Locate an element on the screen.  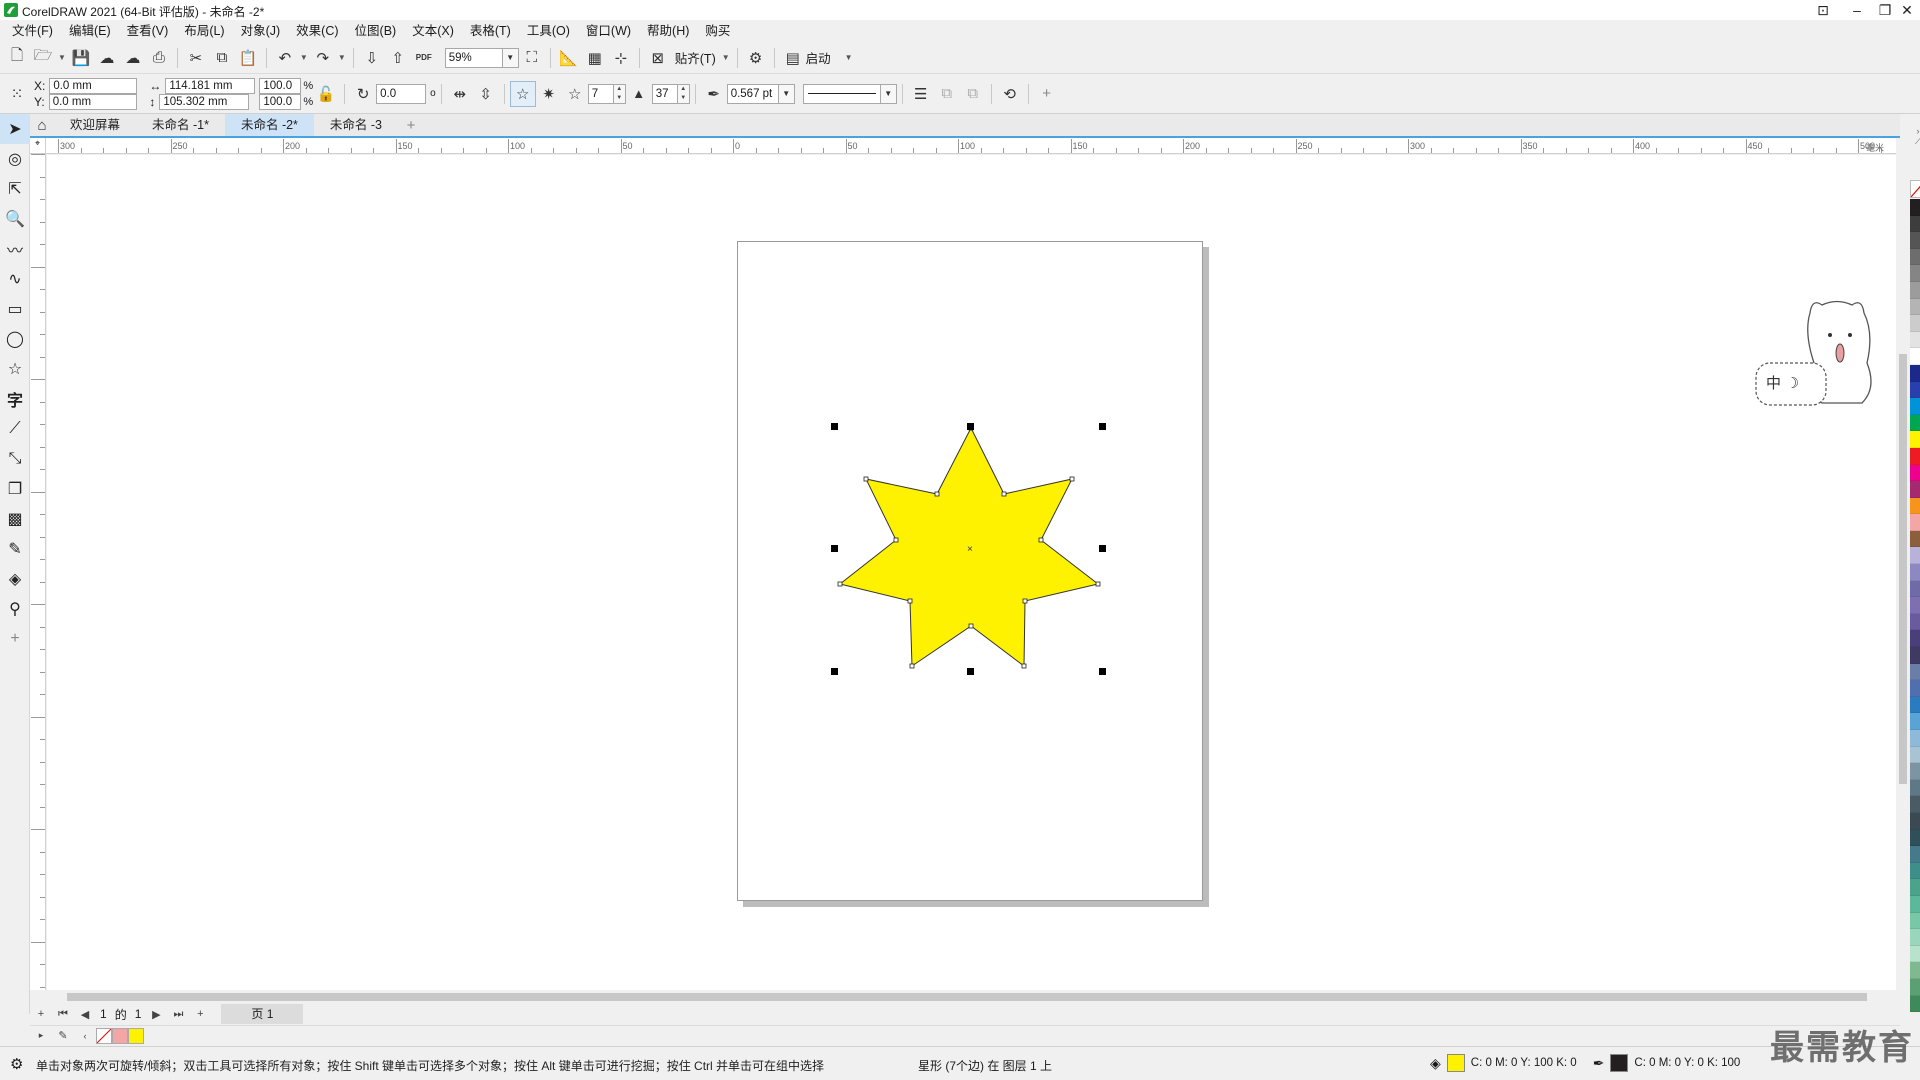
first-page-icon: ⏮ is located at coordinates (63, 1014).